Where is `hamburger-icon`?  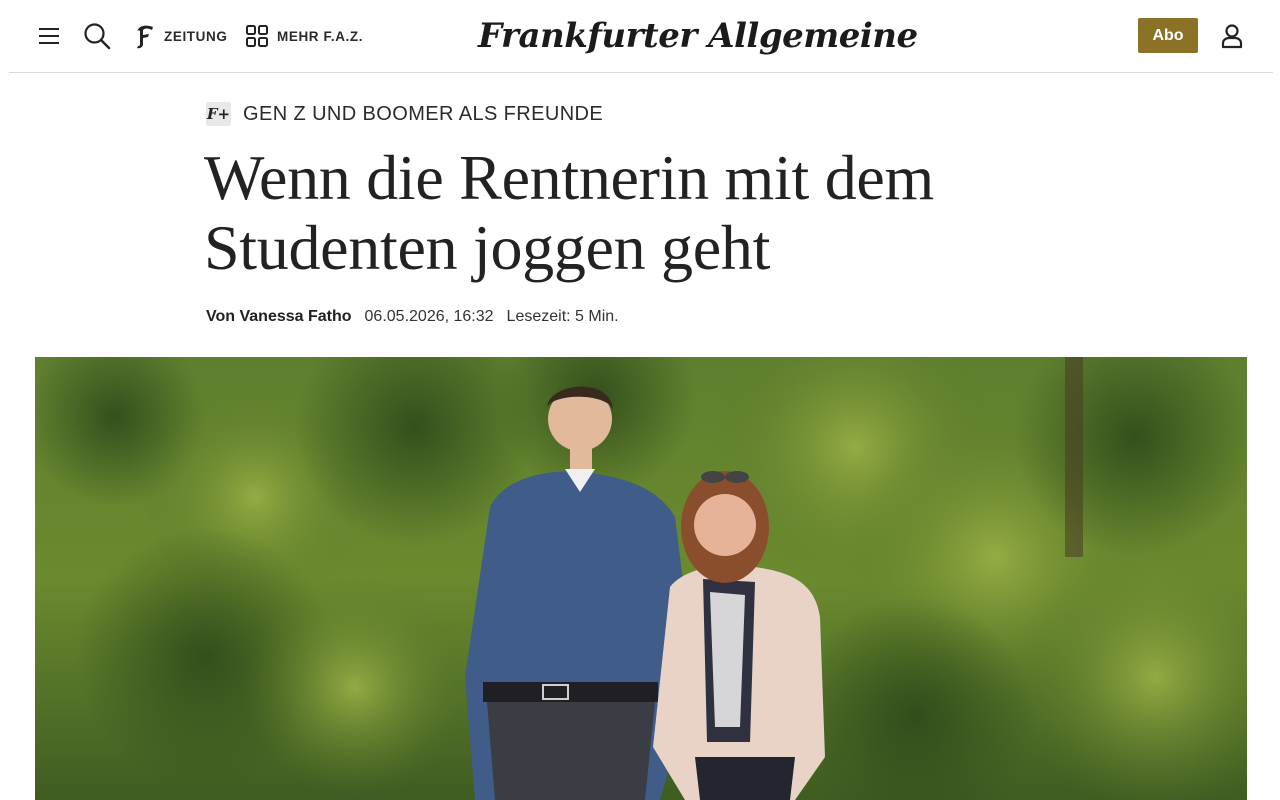
hamburger-icon is located at coordinates (49, 36).